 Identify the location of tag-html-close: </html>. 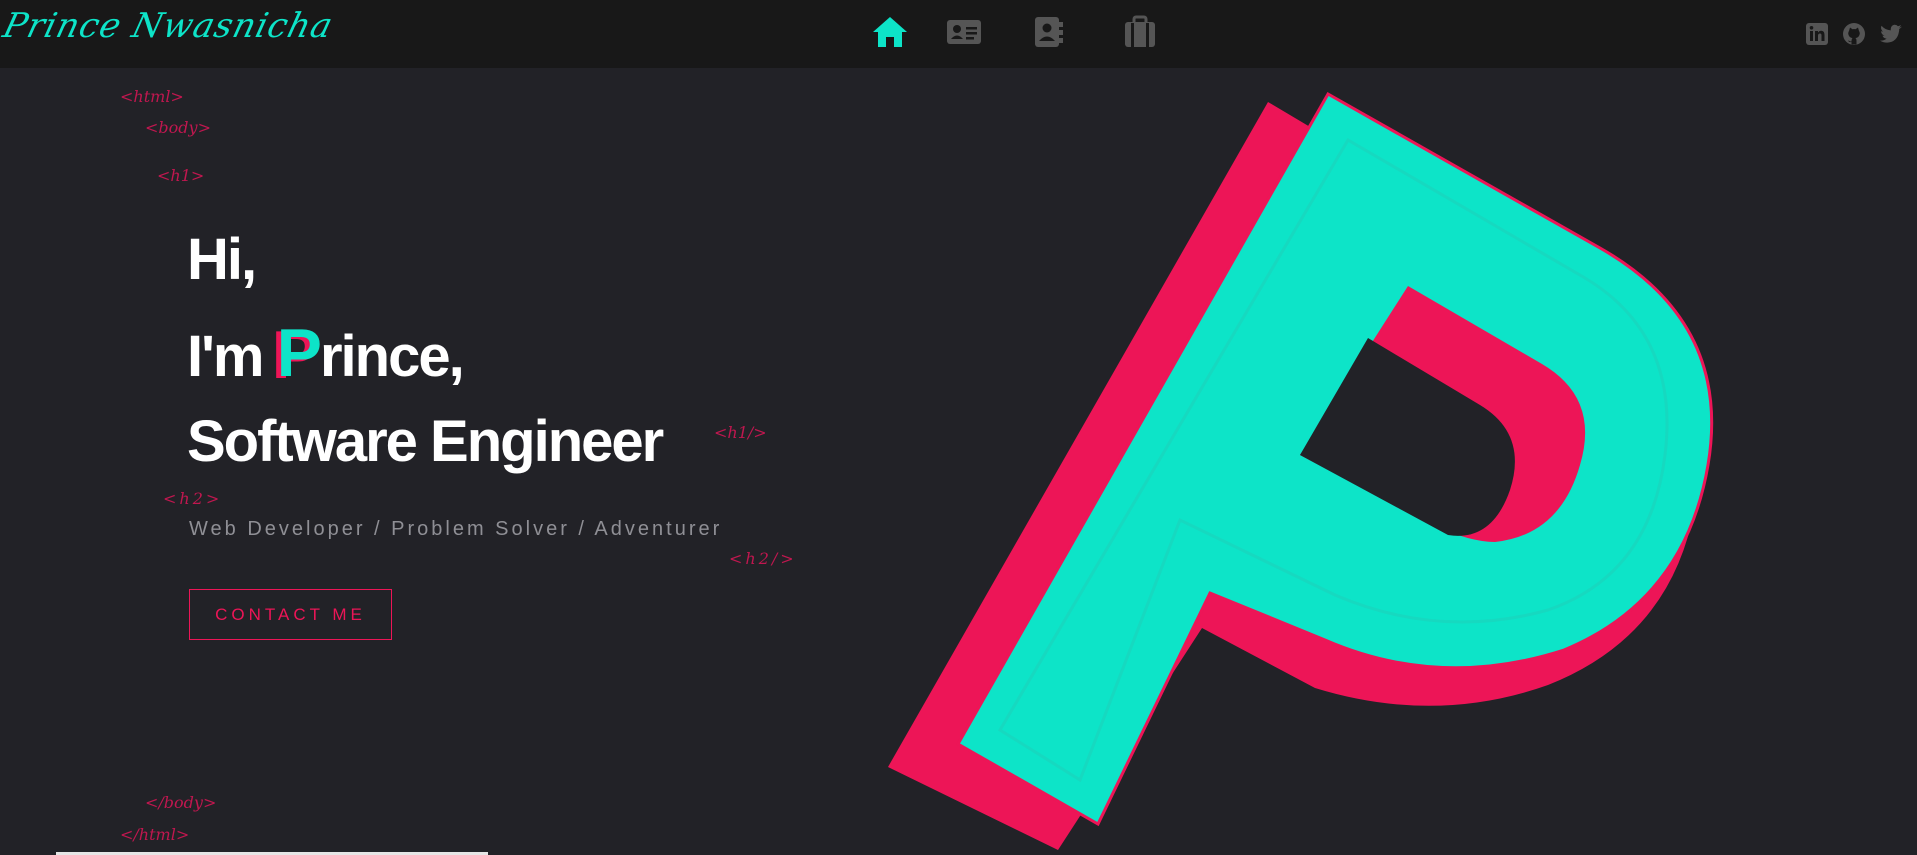
(155, 834).